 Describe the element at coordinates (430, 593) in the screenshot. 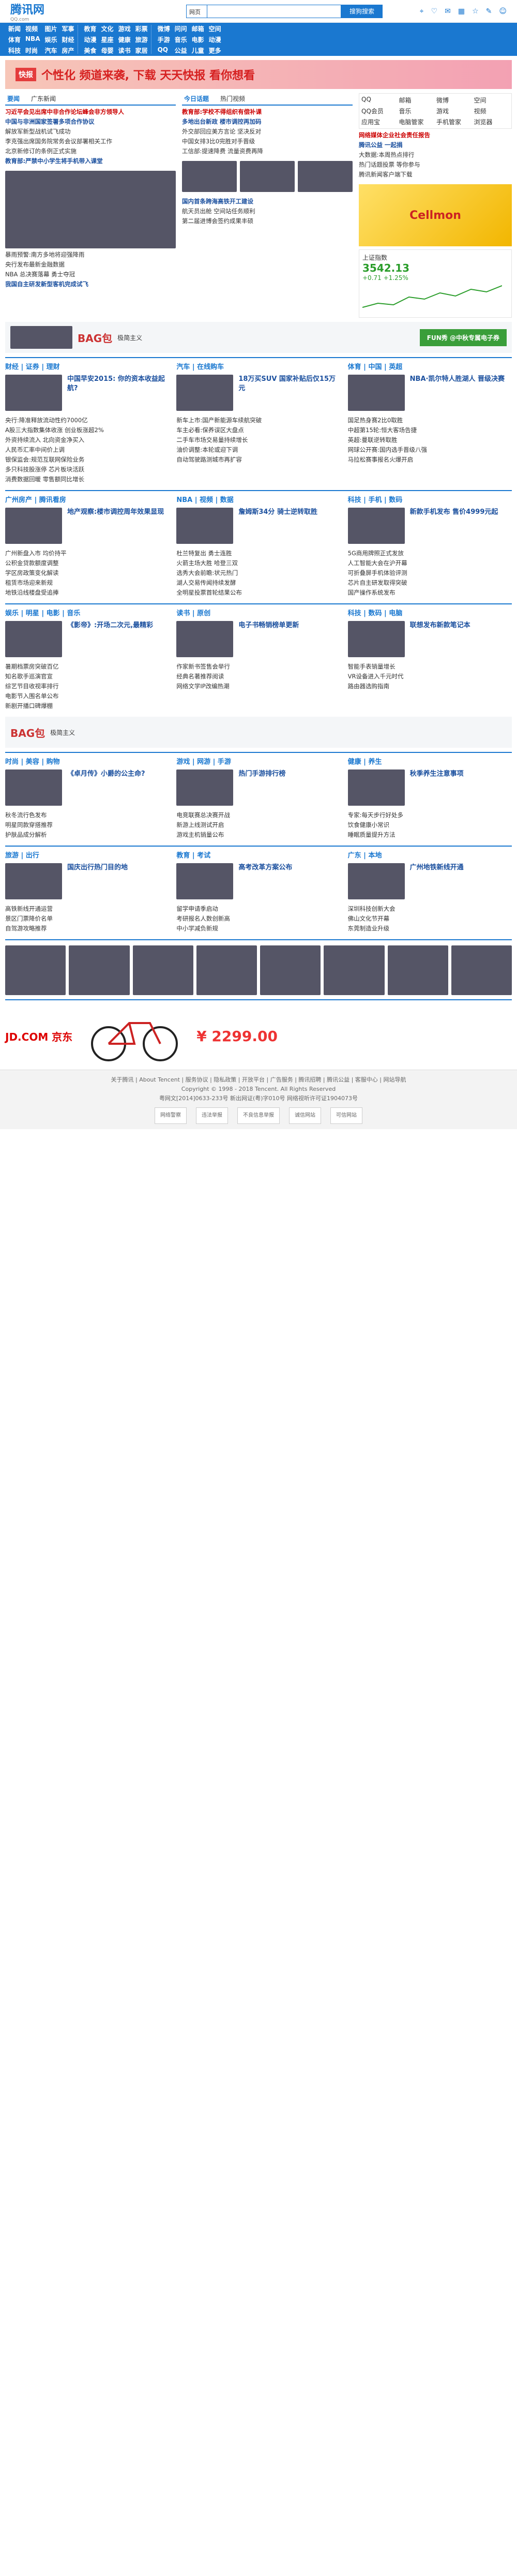

I see `list-item: 国产操作系统发布` at that location.